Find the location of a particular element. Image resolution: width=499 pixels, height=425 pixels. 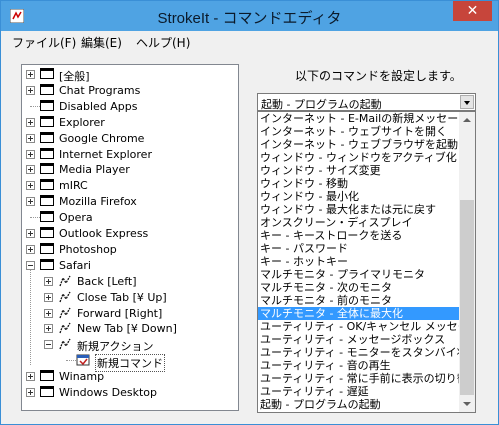

list-item: ユーティリティ - 遅延 is located at coordinates (359, 391).